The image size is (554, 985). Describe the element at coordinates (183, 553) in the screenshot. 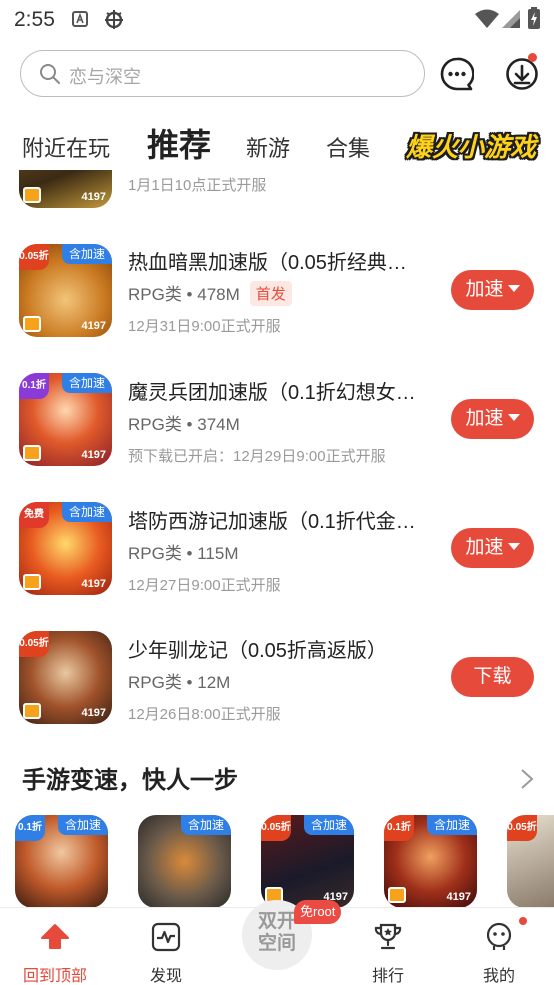

I see `game-meta: RPG类 • 115M` at that location.